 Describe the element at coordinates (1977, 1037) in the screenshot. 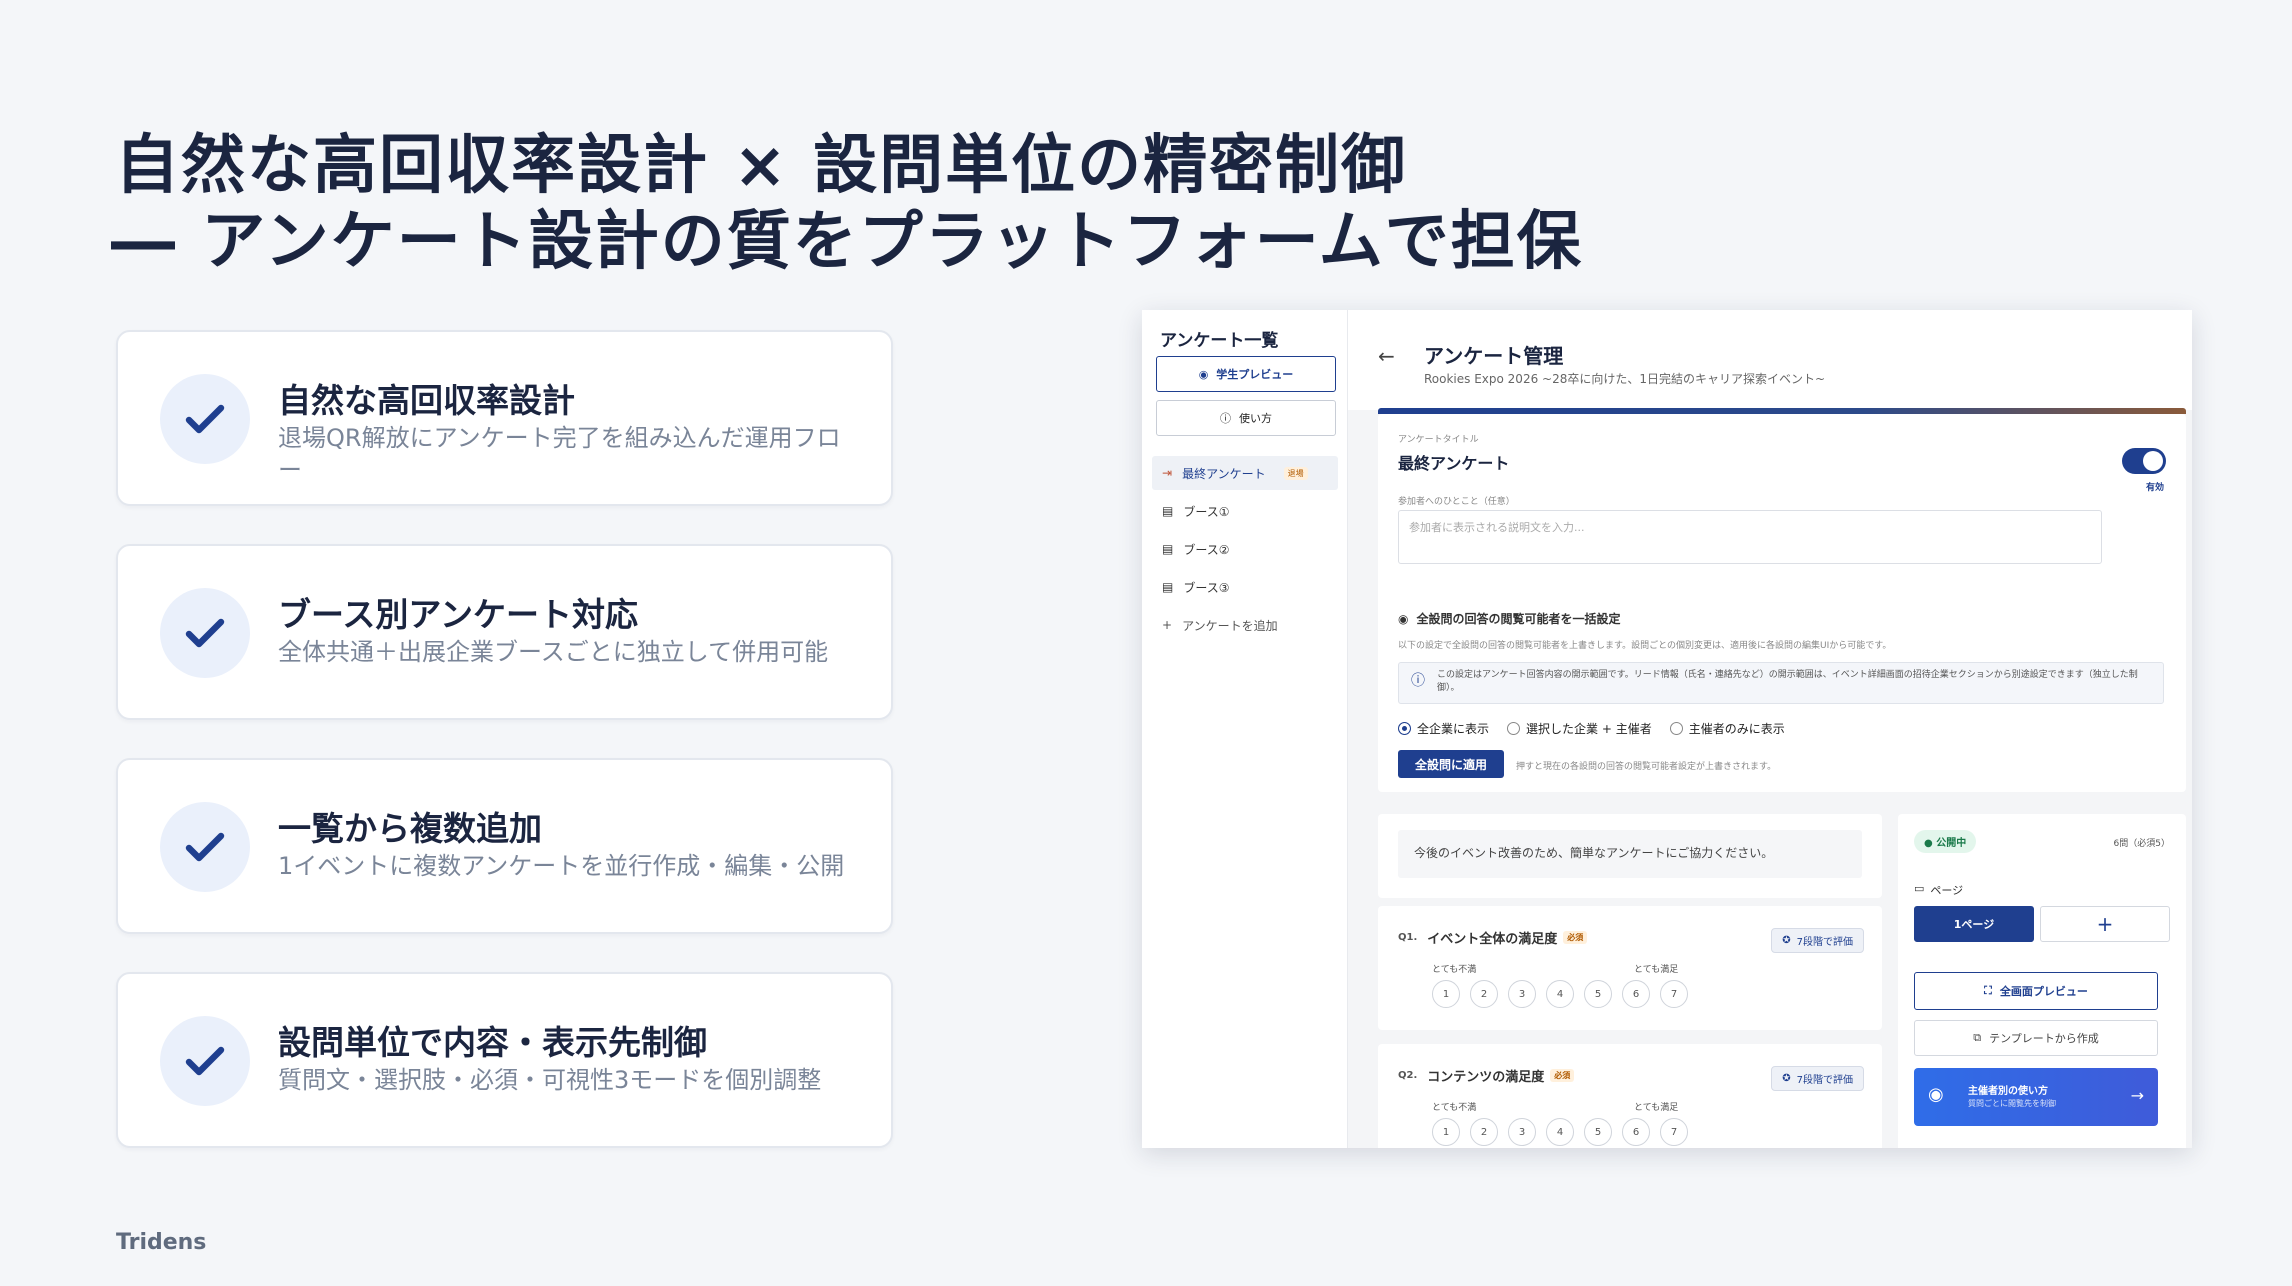

I see `template-icon: ⧉` at that location.